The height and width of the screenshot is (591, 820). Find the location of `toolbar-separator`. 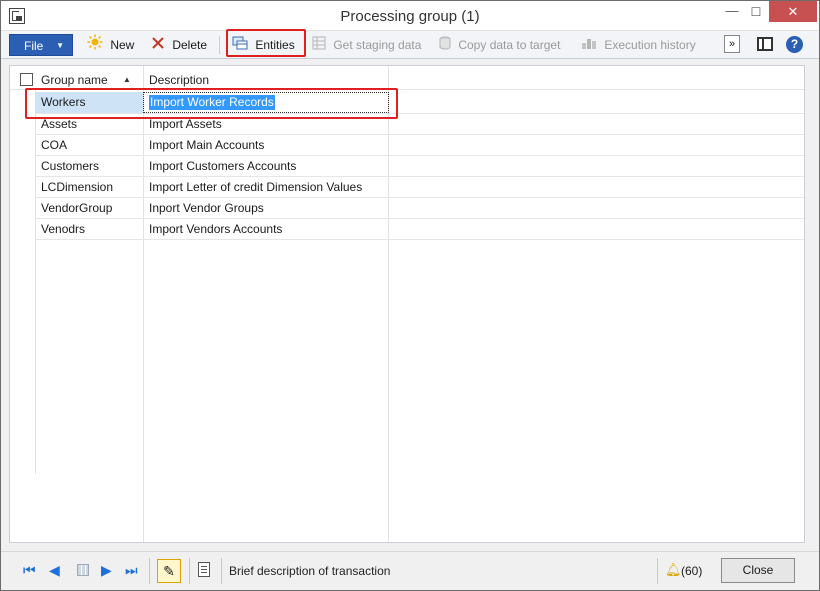

toolbar-separator is located at coordinates (219, 45).